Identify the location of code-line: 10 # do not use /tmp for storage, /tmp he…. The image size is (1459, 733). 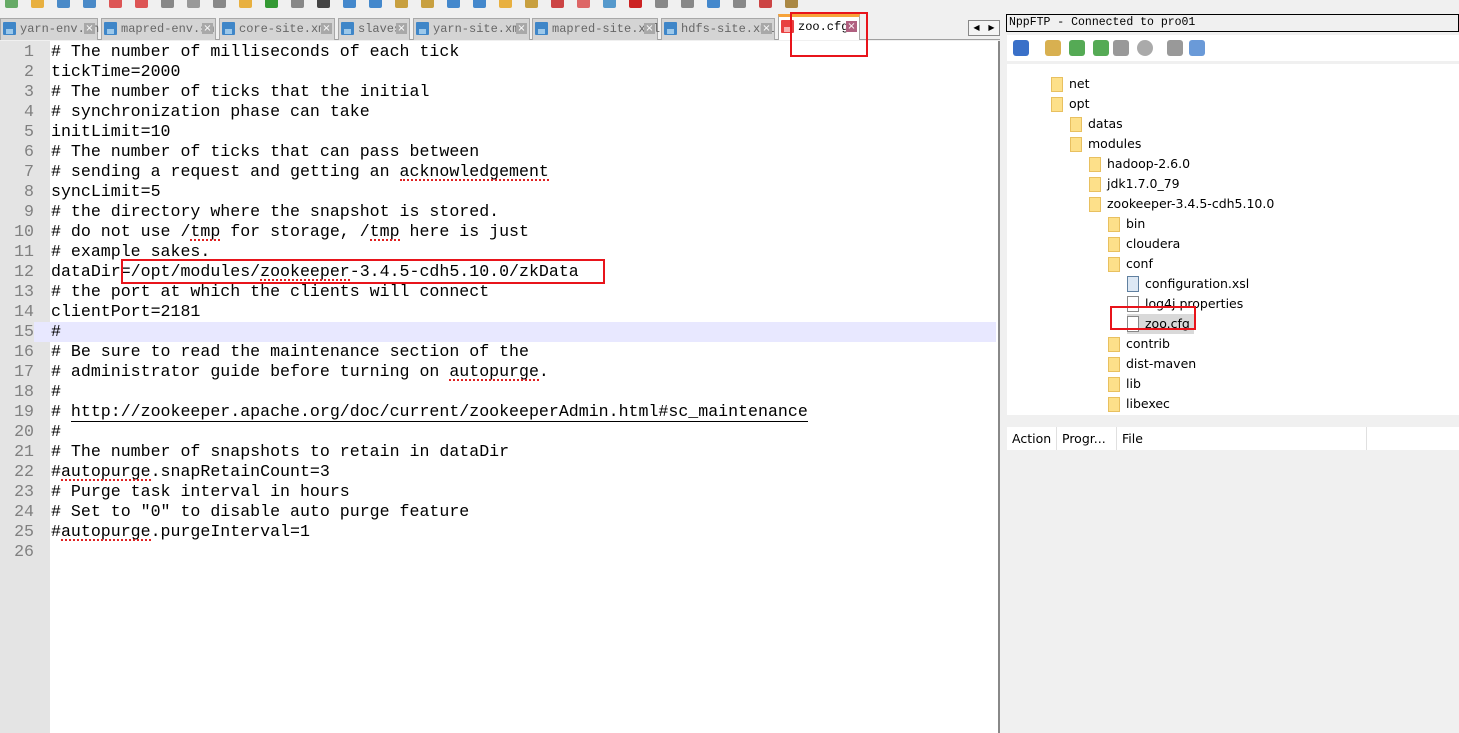
(498, 232).